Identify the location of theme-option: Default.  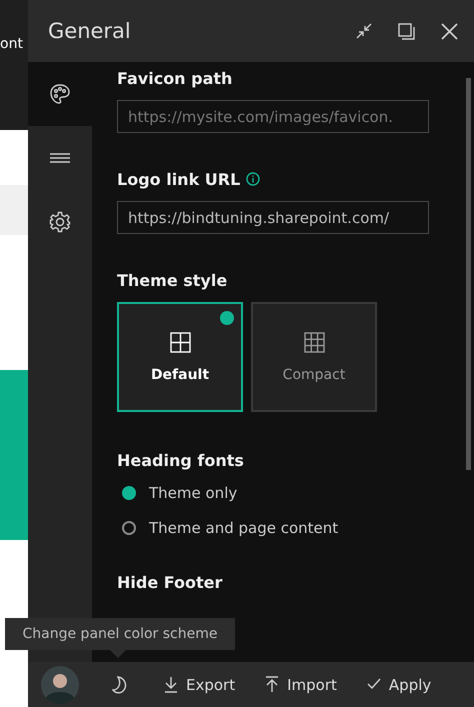
(180, 357).